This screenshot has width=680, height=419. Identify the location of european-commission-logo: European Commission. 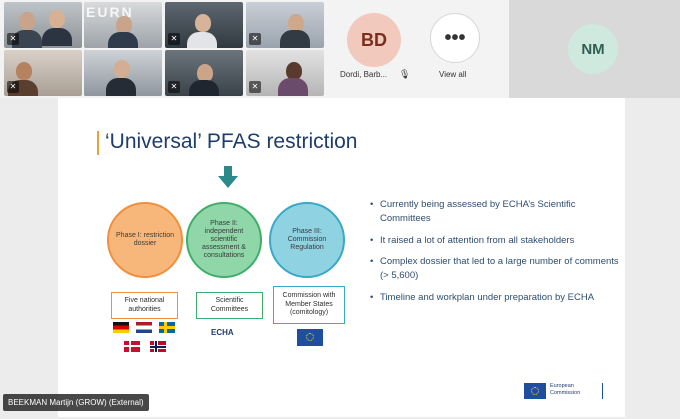
(564, 392).